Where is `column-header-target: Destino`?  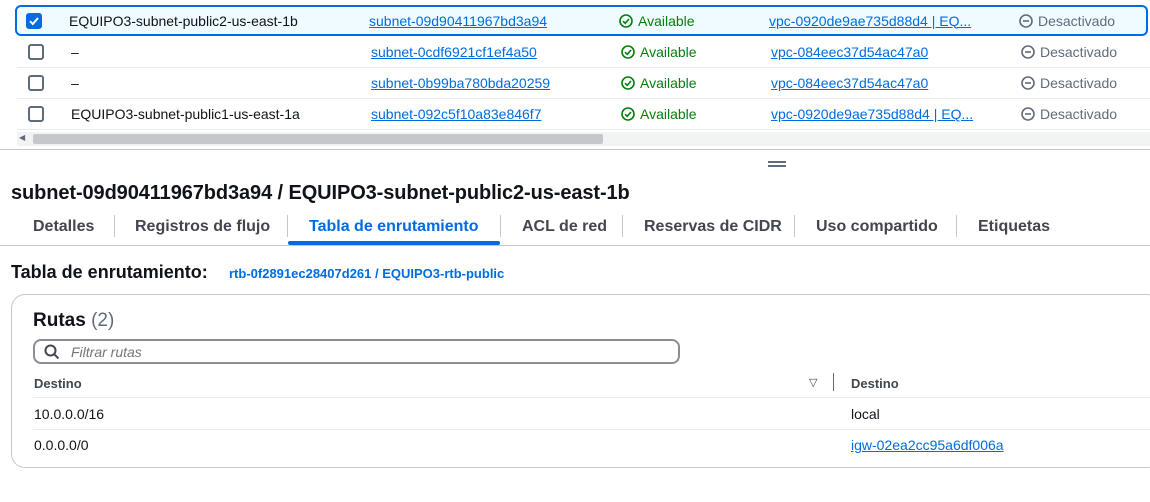 column-header-target: Destino is located at coordinates (875, 383).